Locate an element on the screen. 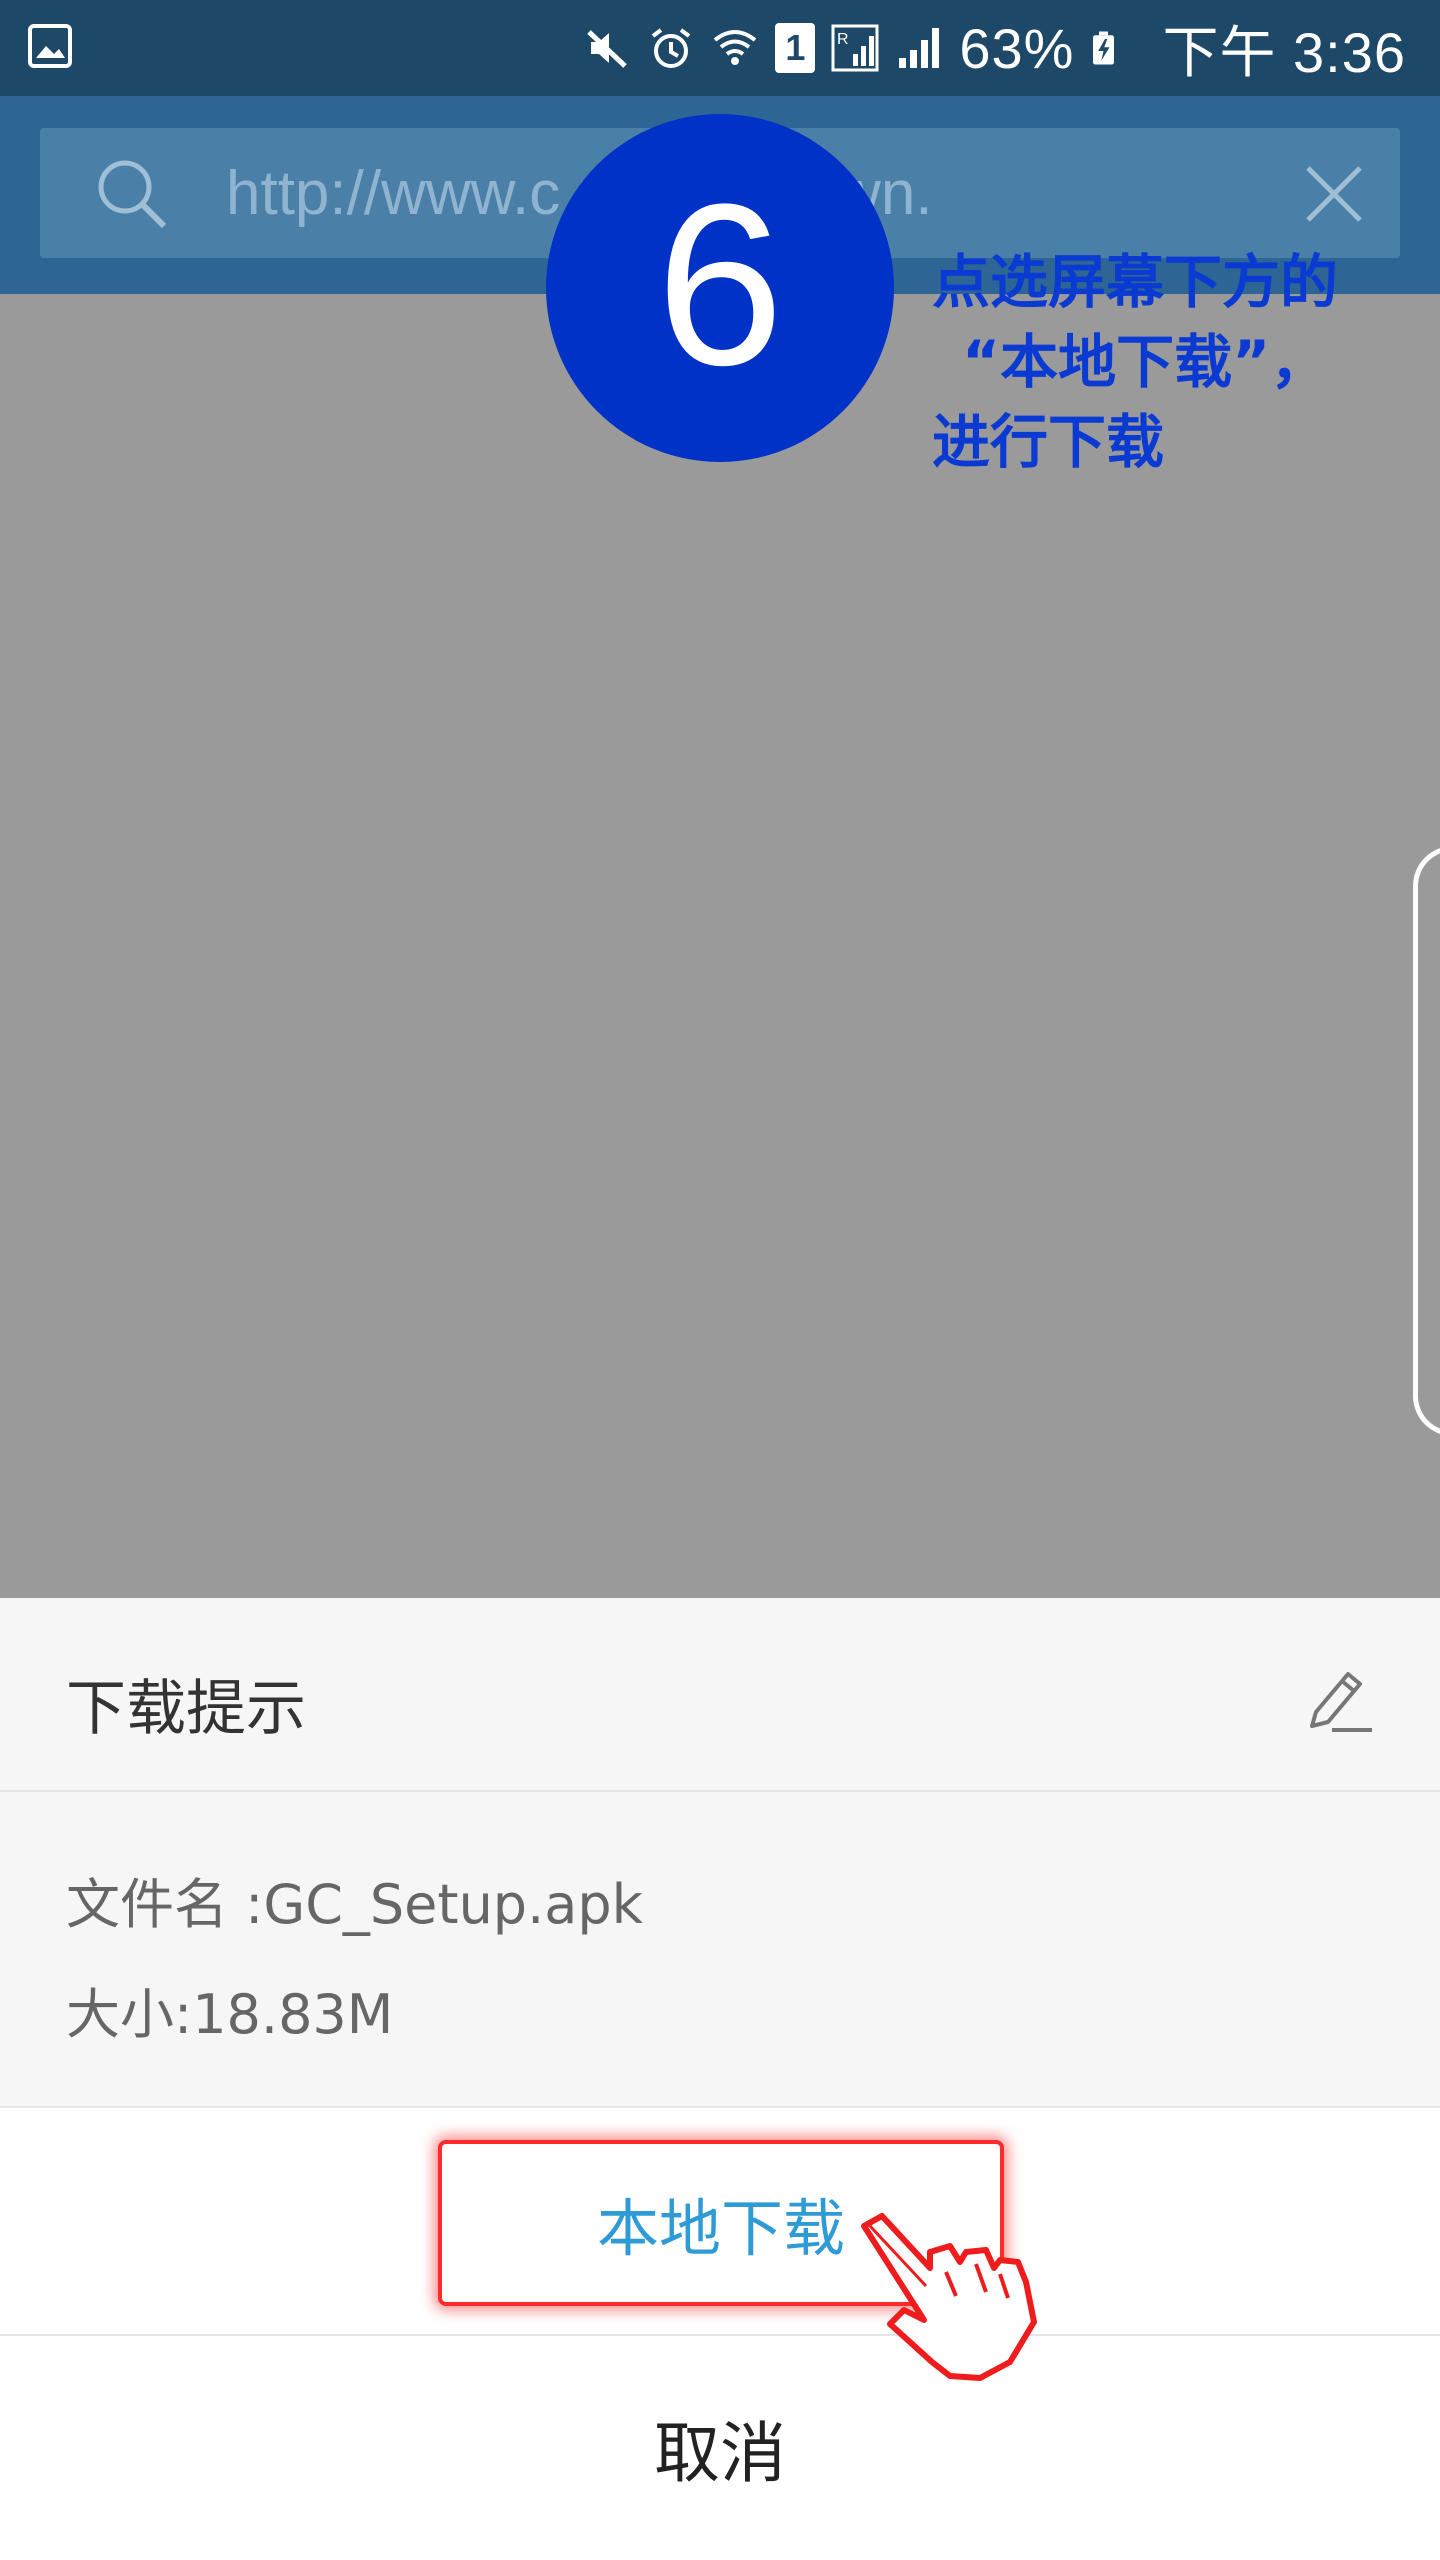  step-number: 6 is located at coordinates (720, 284).